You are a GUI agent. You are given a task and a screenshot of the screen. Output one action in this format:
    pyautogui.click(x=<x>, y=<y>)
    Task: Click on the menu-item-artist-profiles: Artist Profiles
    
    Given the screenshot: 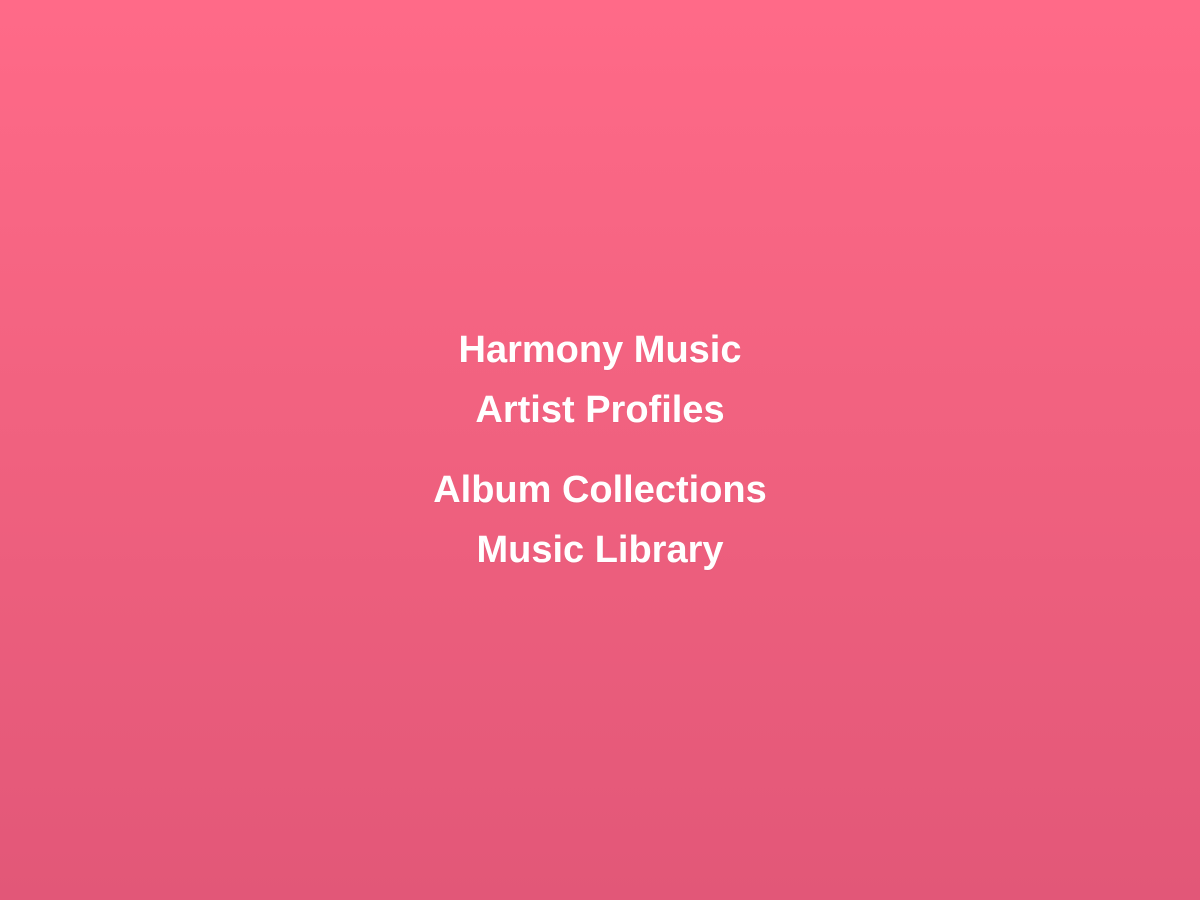 What is the action you would take?
    pyautogui.click(x=600, y=410)
    